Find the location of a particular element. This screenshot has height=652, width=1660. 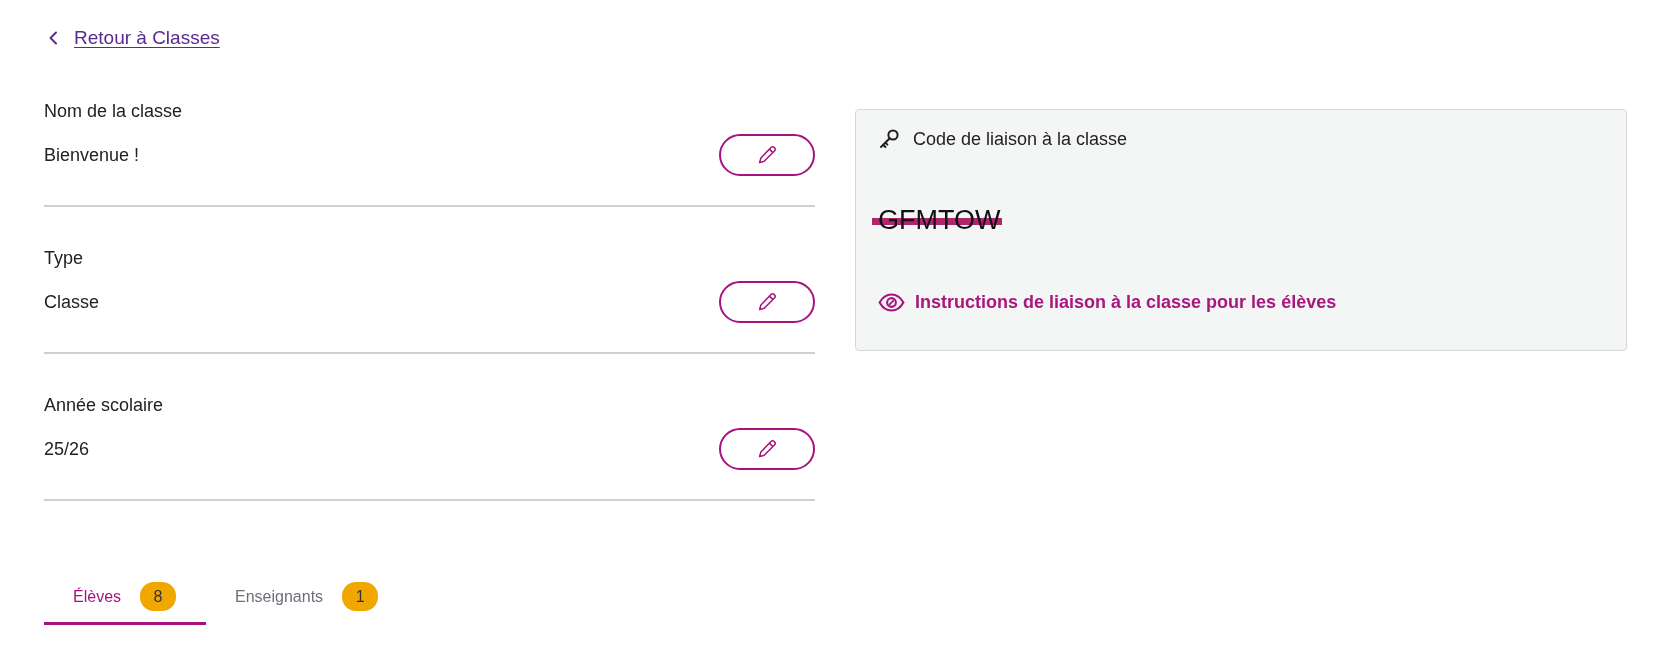

key-icon is located at coordinates (889, 139).